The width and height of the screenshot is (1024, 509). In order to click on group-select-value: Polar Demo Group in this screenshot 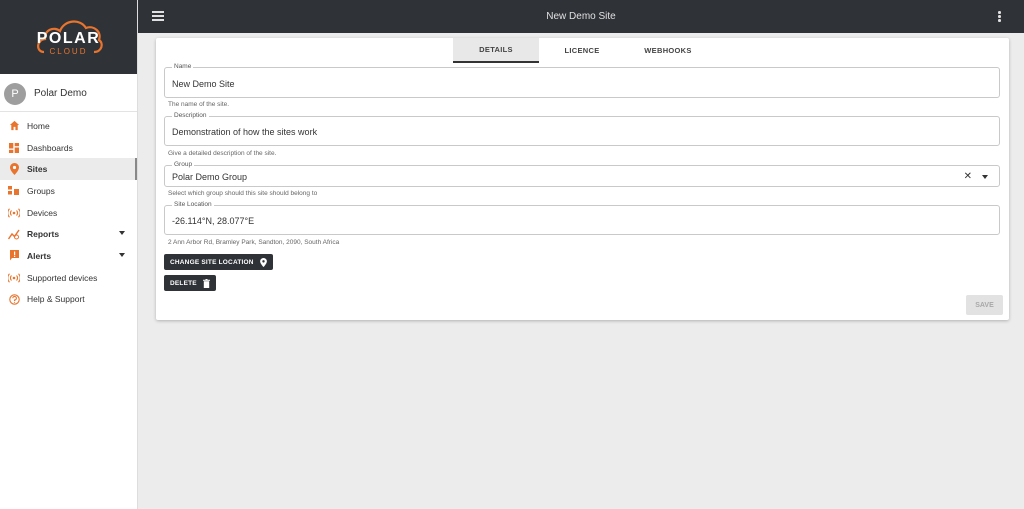, I will do `click(209, 177)`.